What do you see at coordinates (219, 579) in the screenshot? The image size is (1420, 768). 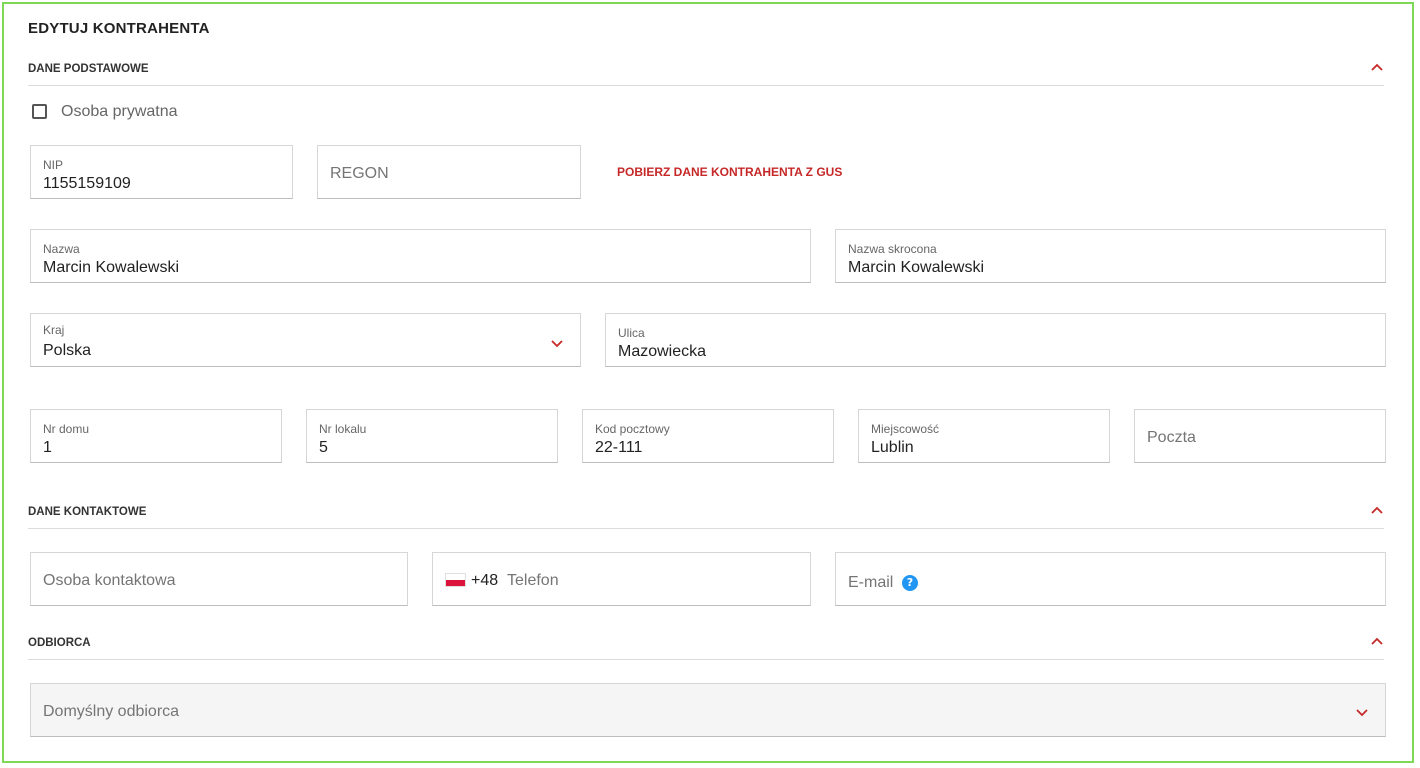 I see `contact-person-field: Osoba kontaktowa` at bounding box center [219, 579].